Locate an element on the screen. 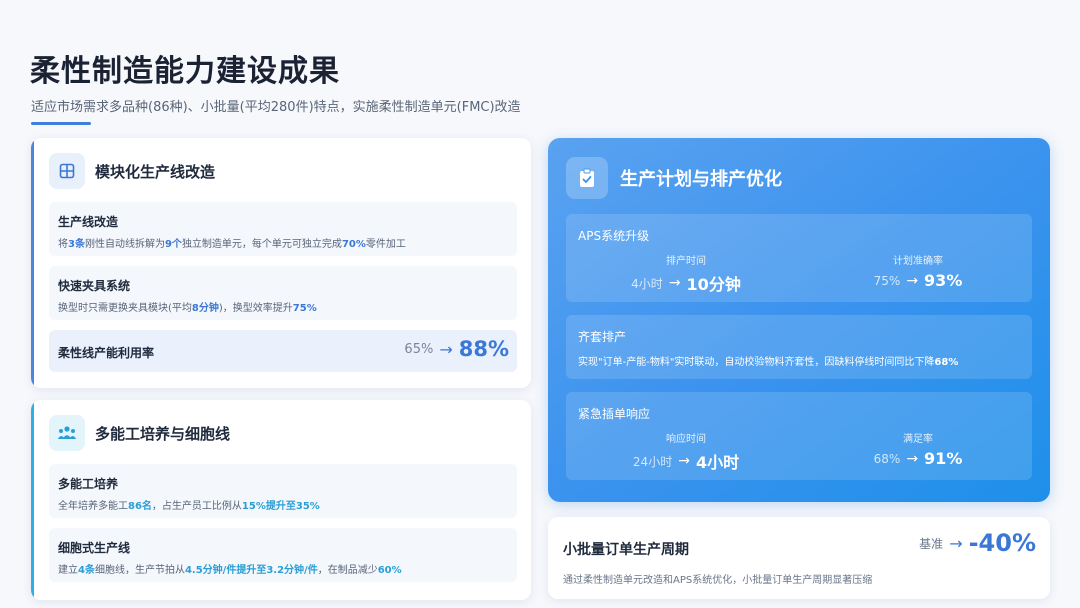 The height and width of the screenshot is (608, 1080). production-plan-title: 生产计划与排产优化 is located at coordinates (701, 179).